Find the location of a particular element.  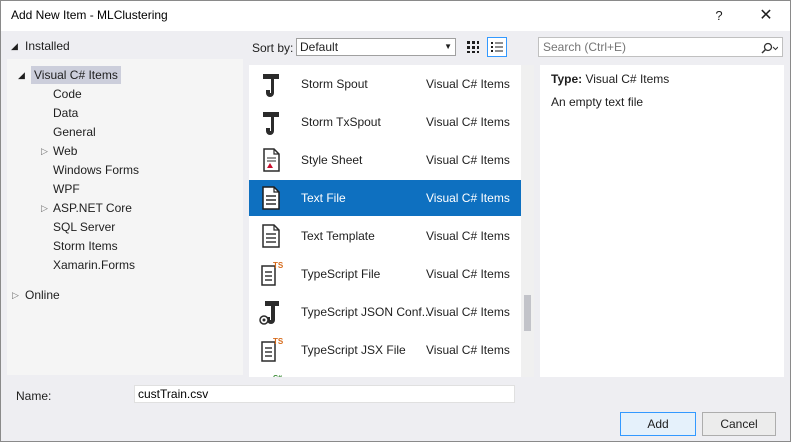

tree-item-online: Online is located at coordinates (42, 295).